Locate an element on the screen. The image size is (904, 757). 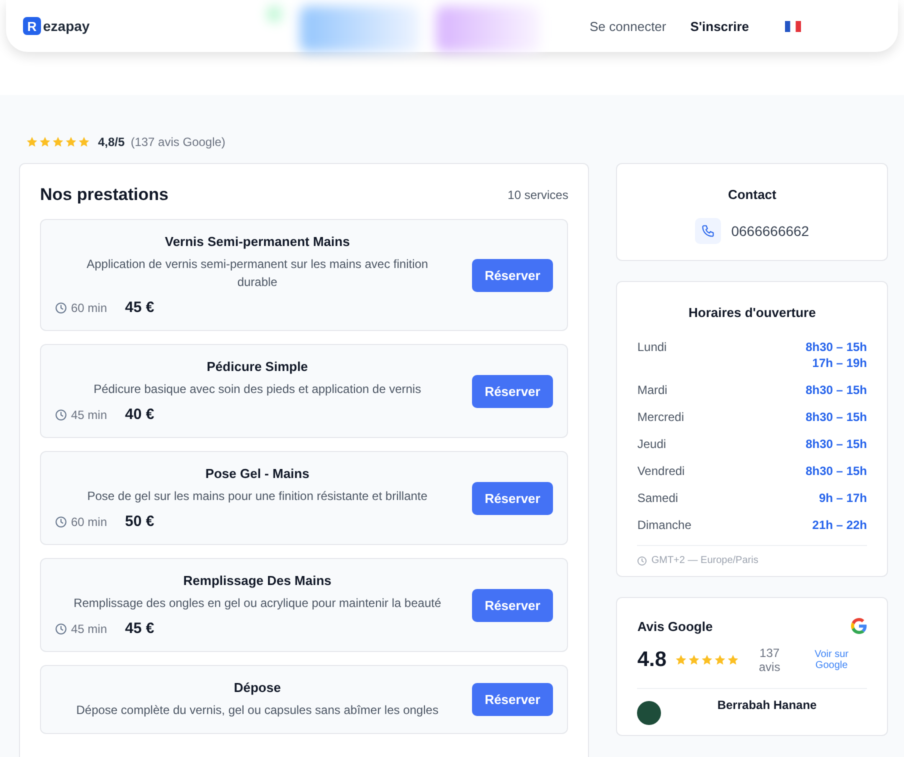
service-name: Pédicure Simple is located at coordinates (257, 366).